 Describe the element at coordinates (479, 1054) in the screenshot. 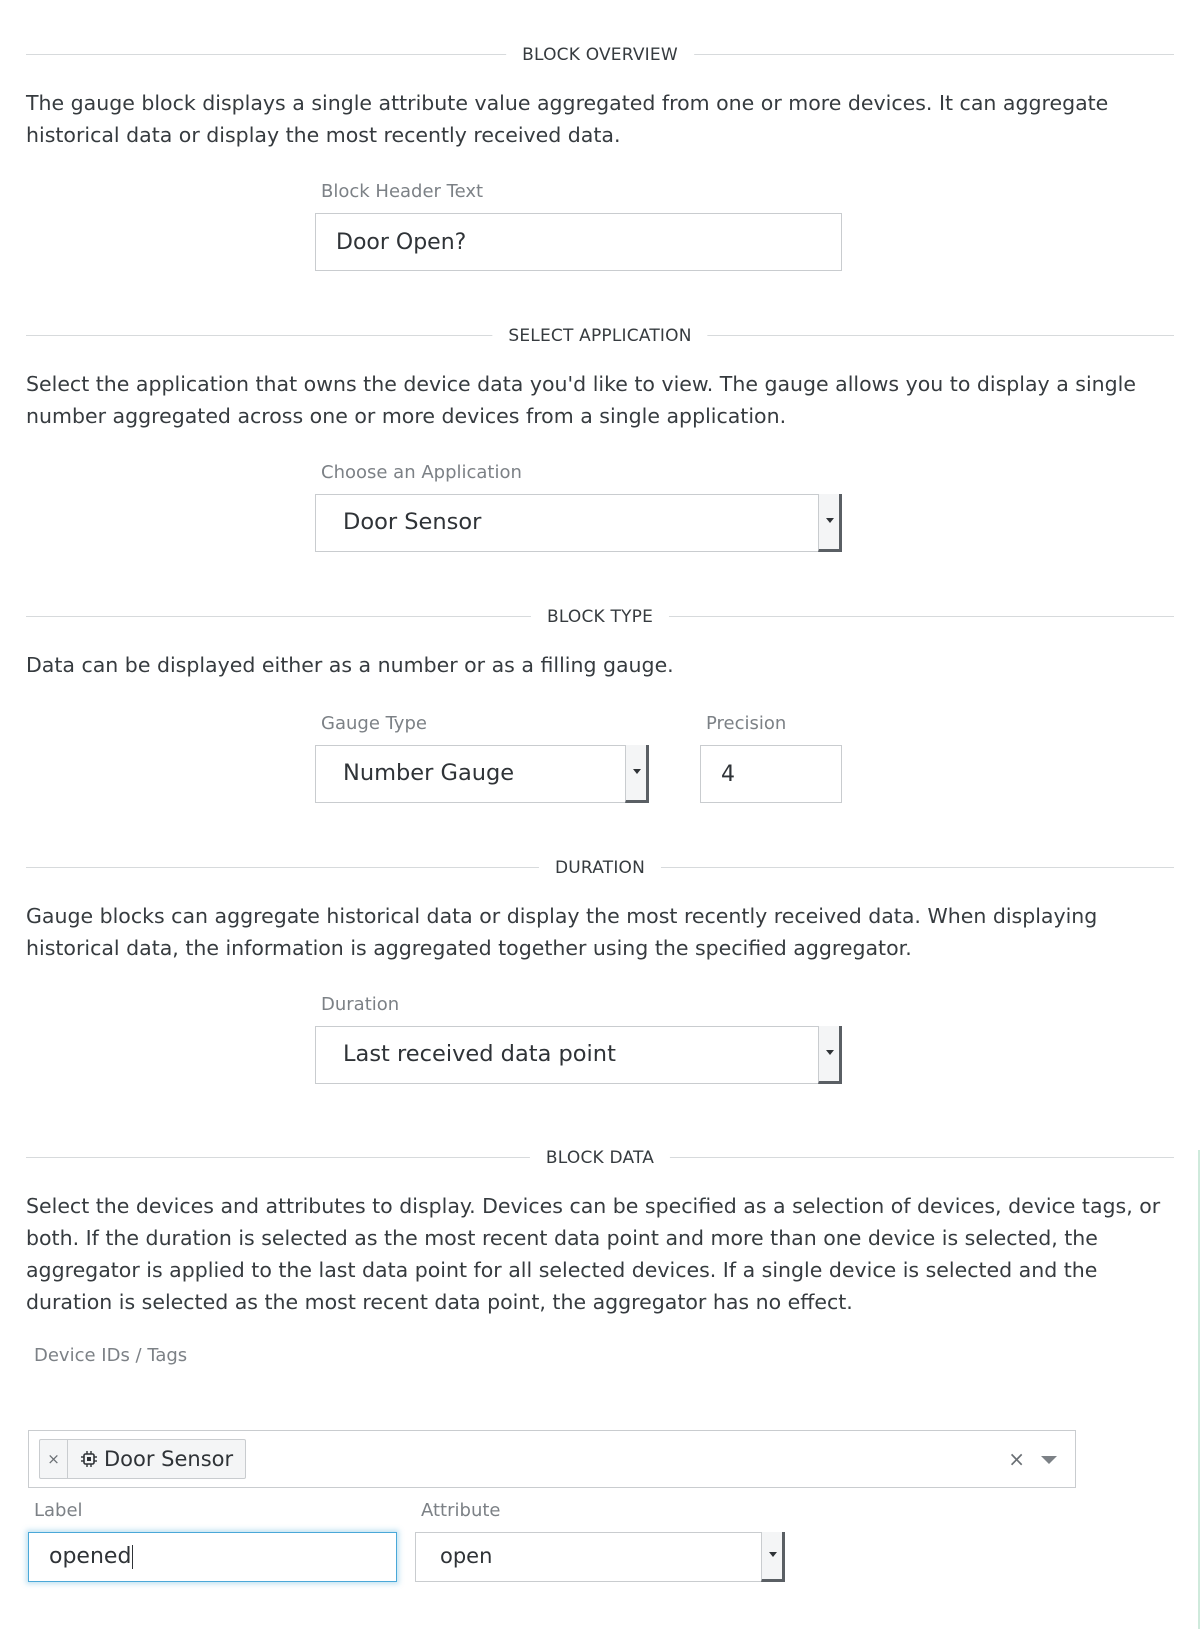

I see `duration-select-value: Last received data point` at that location.